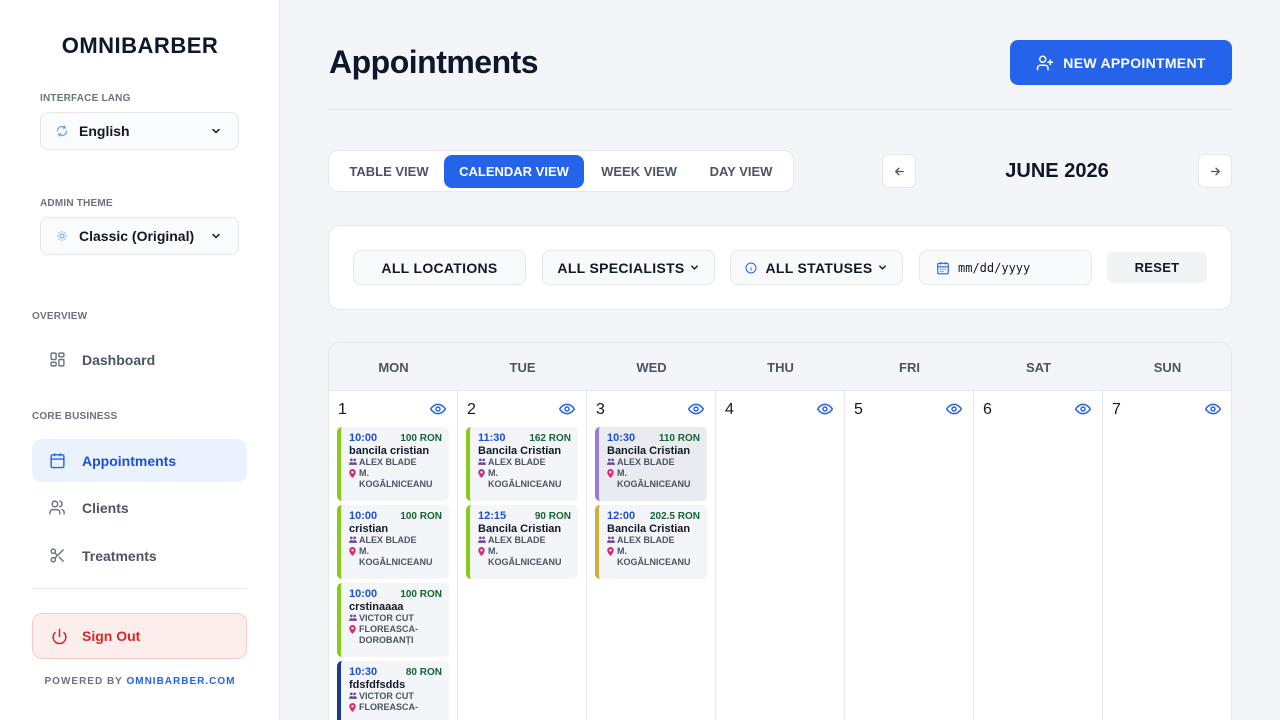 The height and width of the screenshot is (720, 1280). What do you see at coordinates (57, 556) in the screenshot?
I see `scissors-icon` at bounding box center [57, 556].